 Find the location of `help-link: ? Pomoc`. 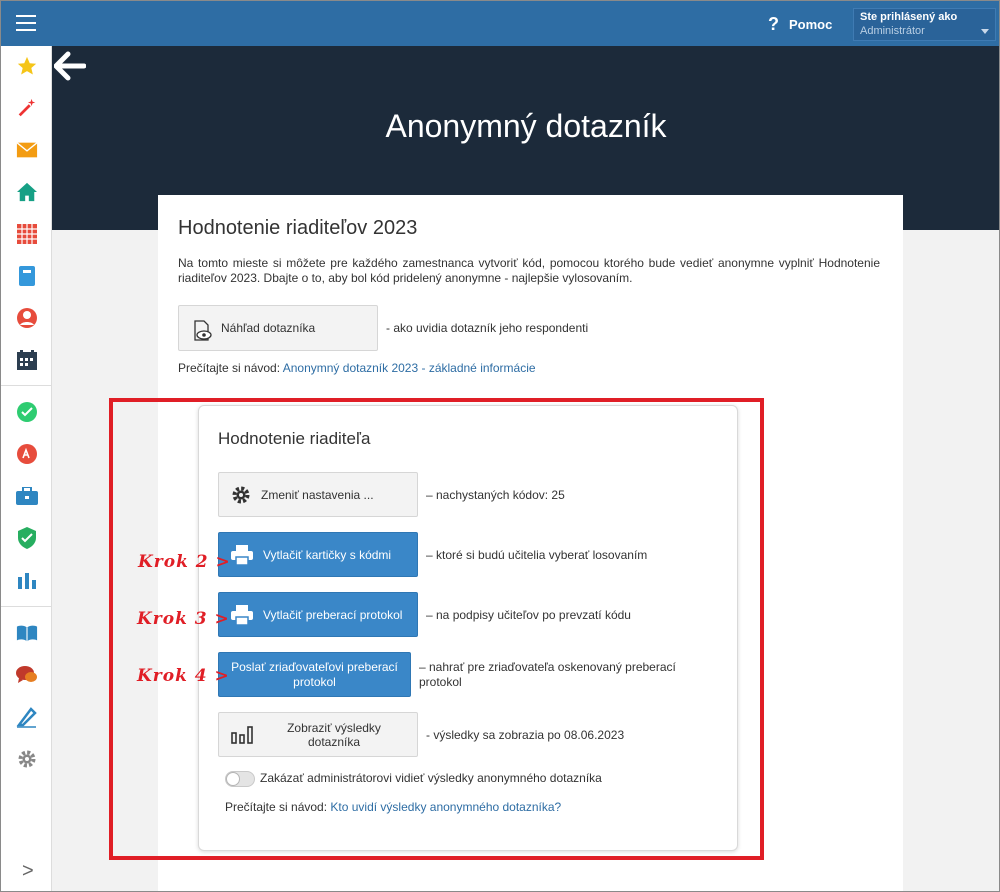

help-link: ? Pomoc is located at coordinates (800, 24).